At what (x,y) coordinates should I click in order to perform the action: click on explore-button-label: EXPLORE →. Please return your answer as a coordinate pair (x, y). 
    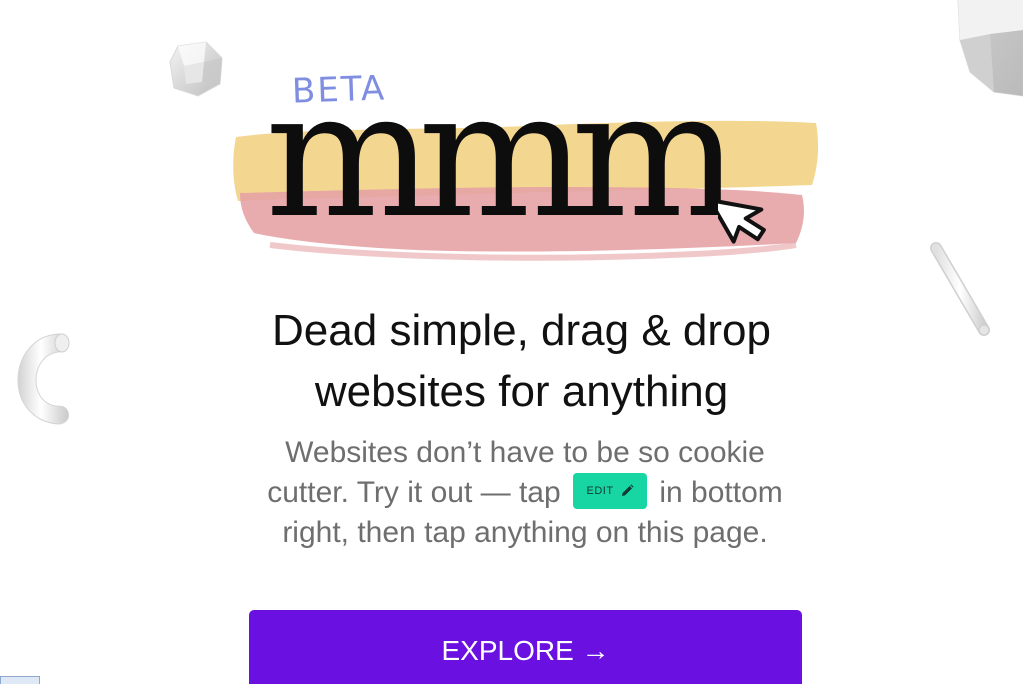
    Looking at the image, I should click on (525, 650).